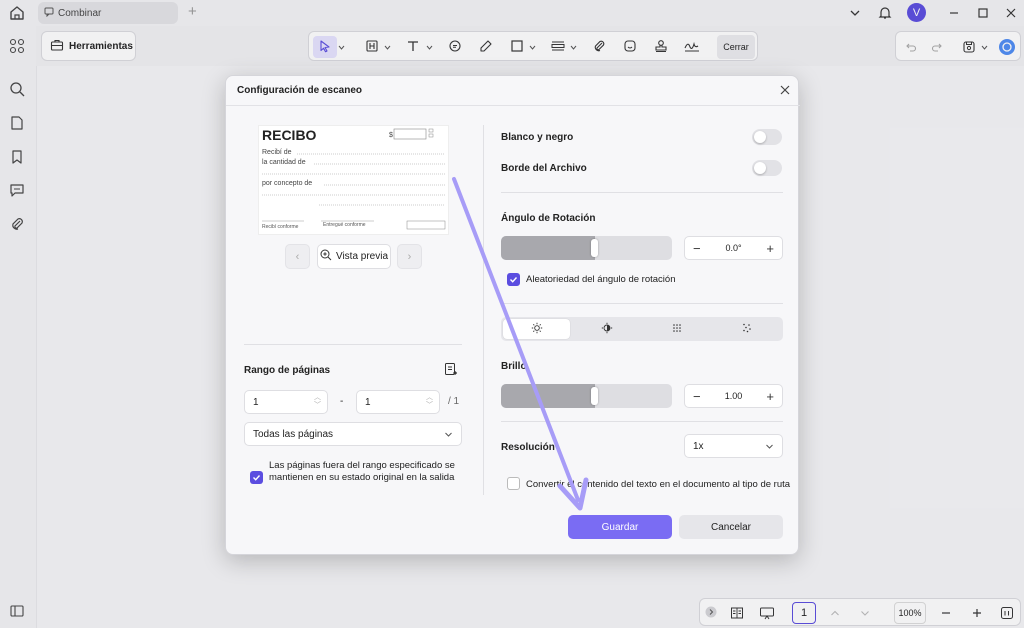 The width and height of the screenshot is (1024, 628). What do you see at coordinates (287, 370) in the screenshot?
I see `page-range-label: Rango de páginas` at bounding box center [287, 370].